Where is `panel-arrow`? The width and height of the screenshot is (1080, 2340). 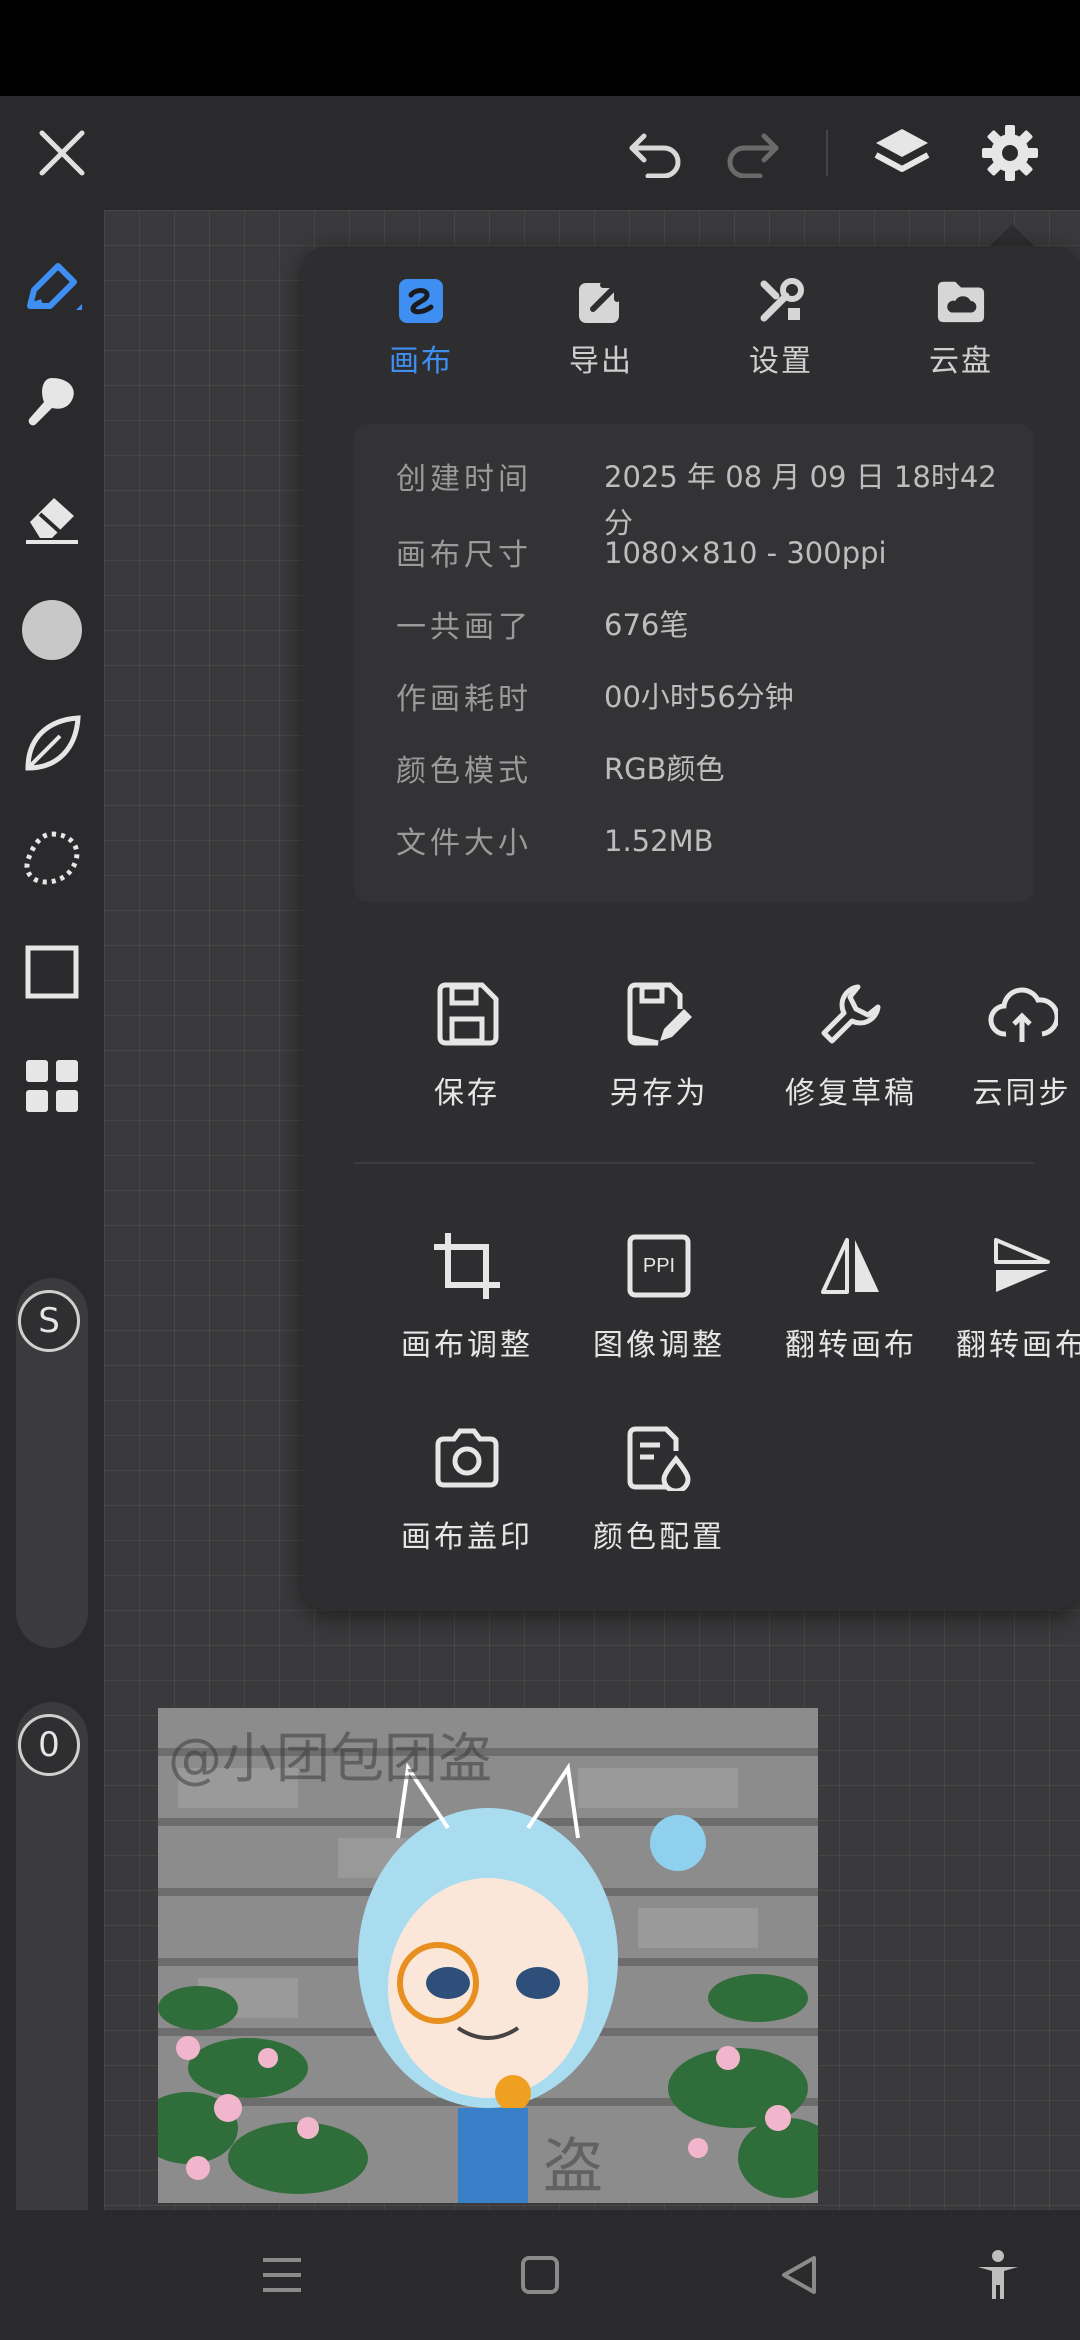
panel-arrow is located at coordinates (1012, 235).